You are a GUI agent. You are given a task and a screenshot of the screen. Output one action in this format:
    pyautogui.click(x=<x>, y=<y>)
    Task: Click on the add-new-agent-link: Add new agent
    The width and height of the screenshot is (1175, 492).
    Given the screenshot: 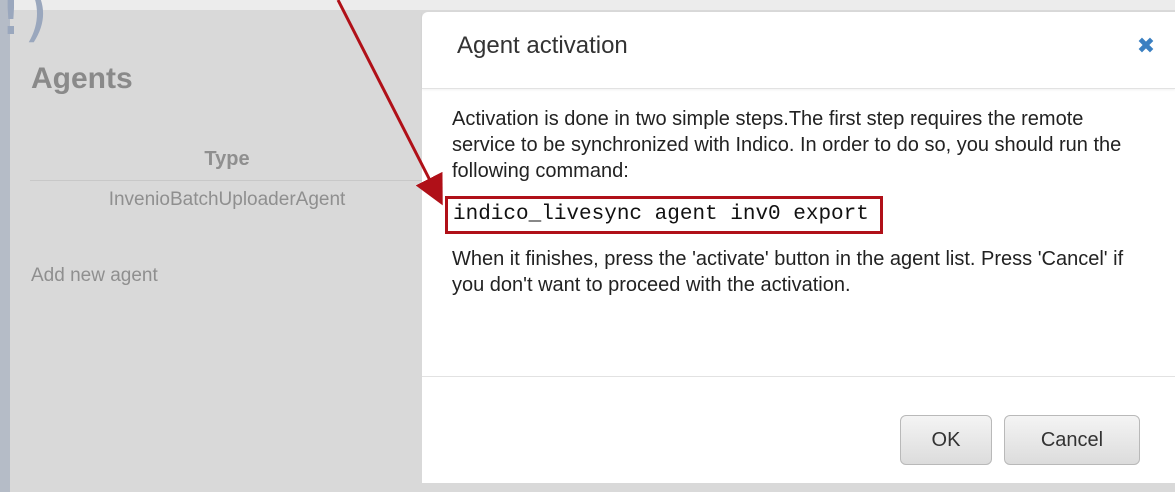 What is the action you would take?
    pyautogui.click(x=94, y=276)
    